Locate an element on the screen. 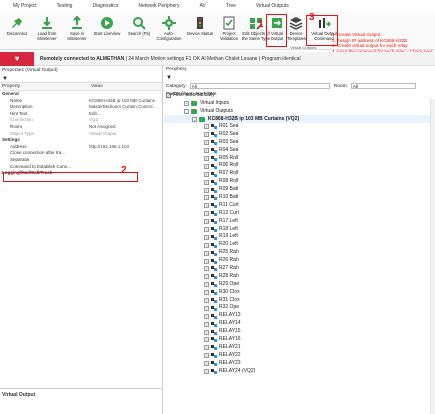  relay-item: + R10 Batl is located at coordinates (299, 198).